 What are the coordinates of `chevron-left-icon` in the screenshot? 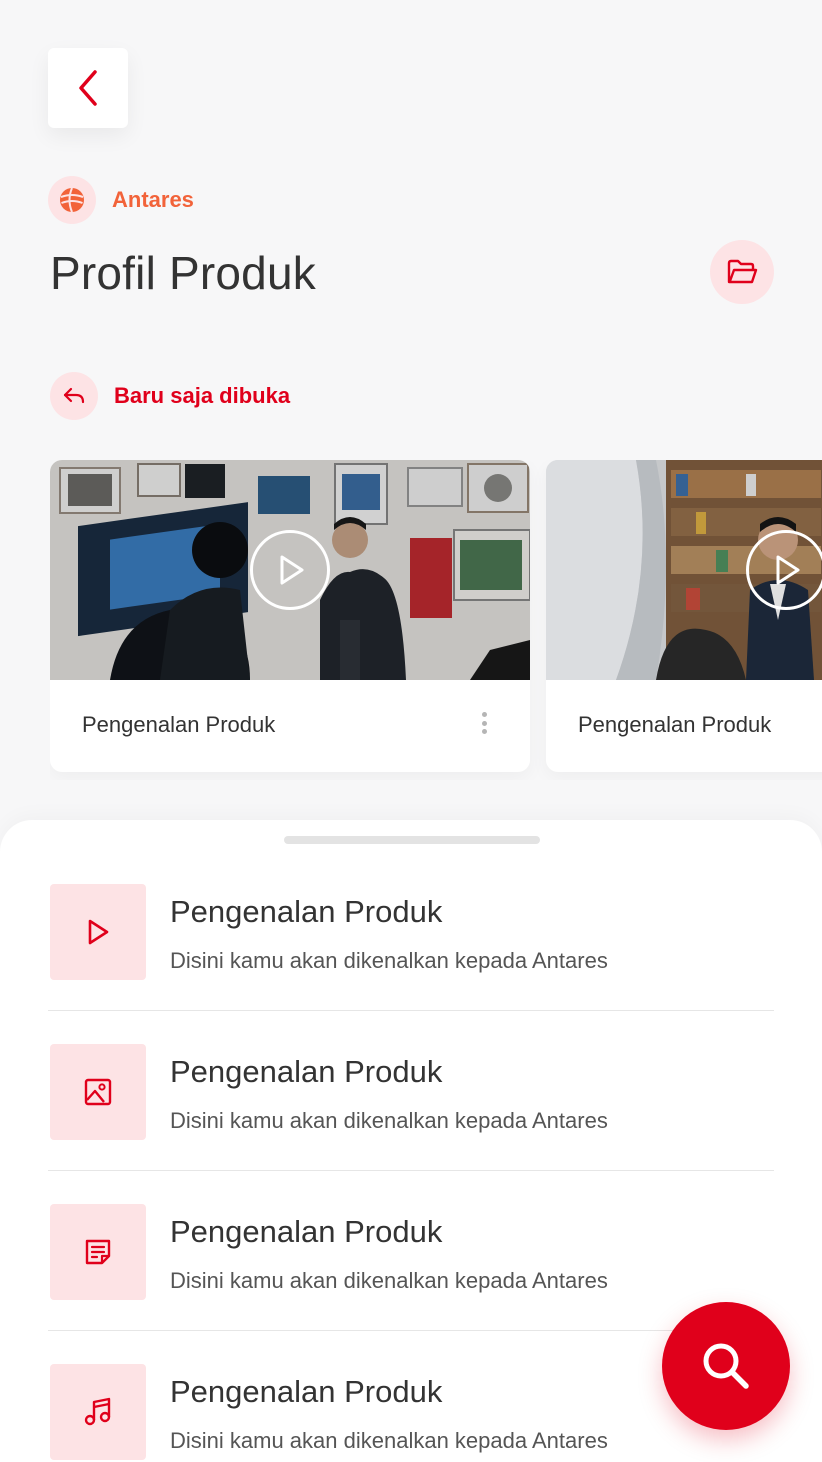 It's located at (88, 88).